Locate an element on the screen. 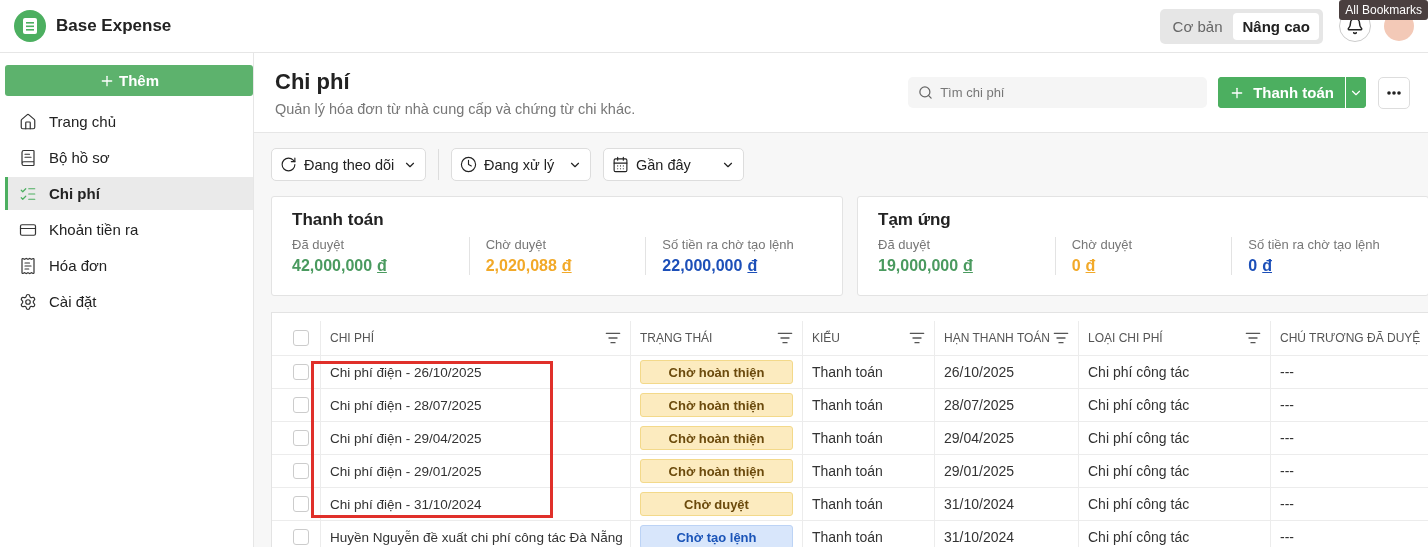 This screenshot has height=547, width=1428. settings-icon is located at coordinates (28, 301).